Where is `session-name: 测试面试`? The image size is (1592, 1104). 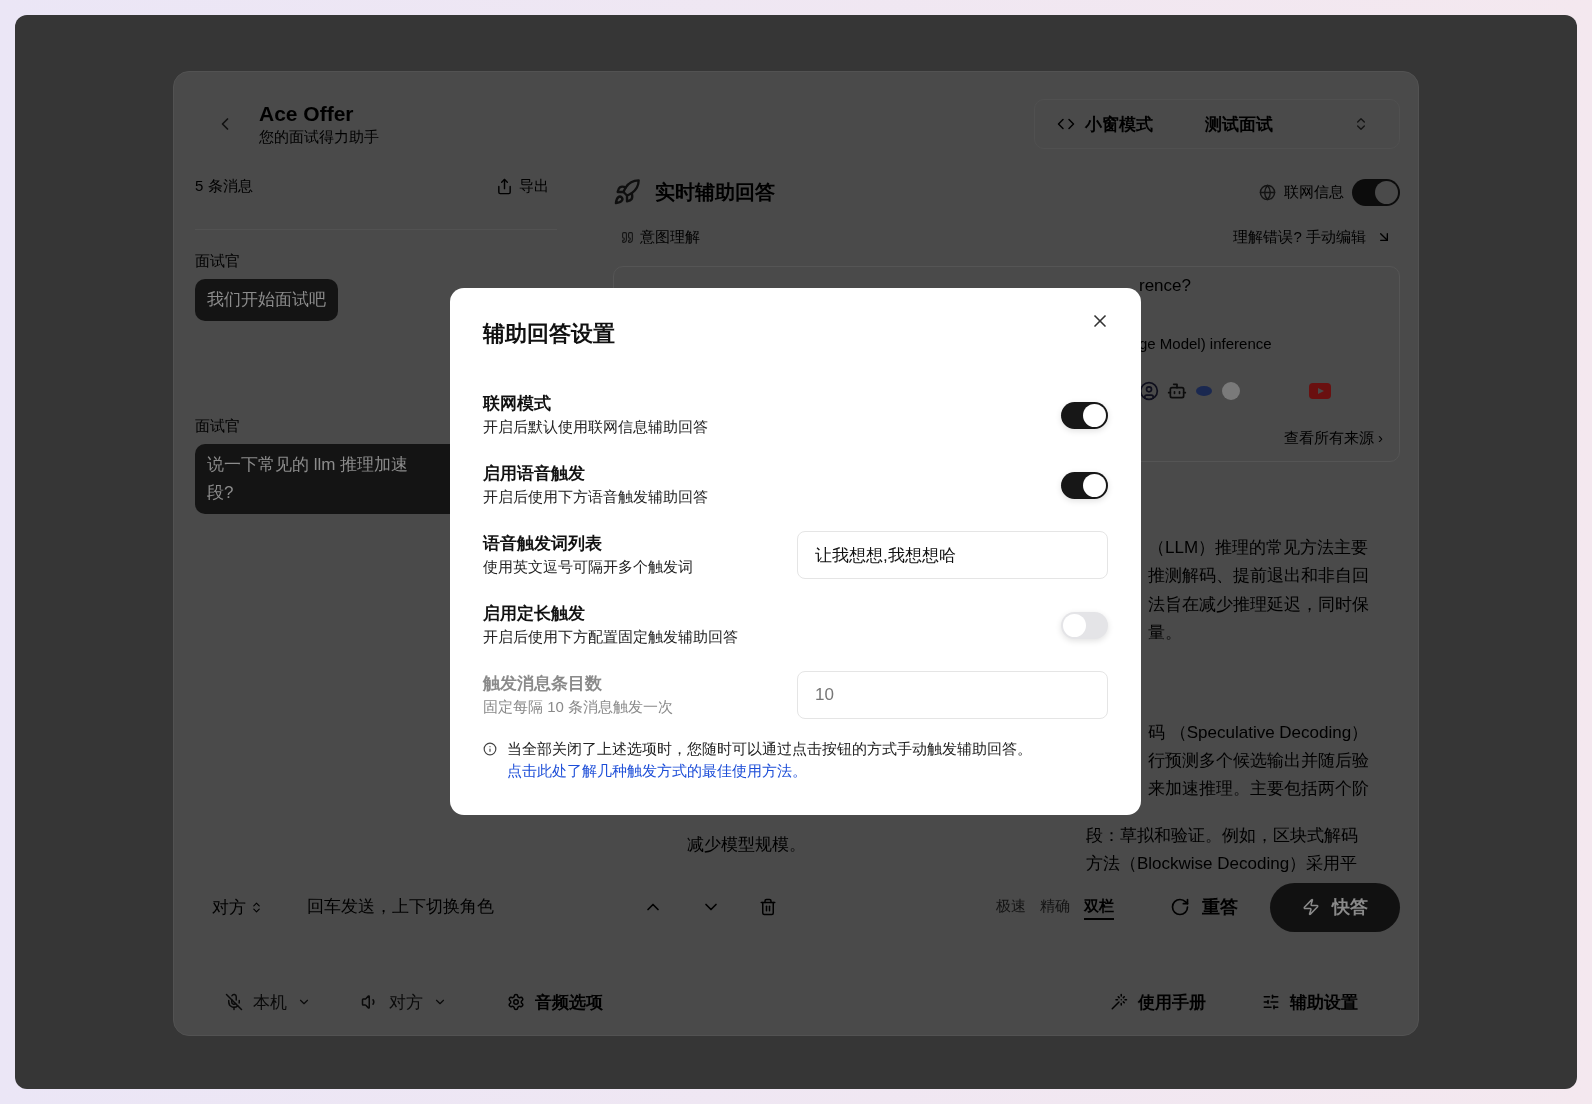
session-name: 测试面试 is located at coordinates (1239, 124).